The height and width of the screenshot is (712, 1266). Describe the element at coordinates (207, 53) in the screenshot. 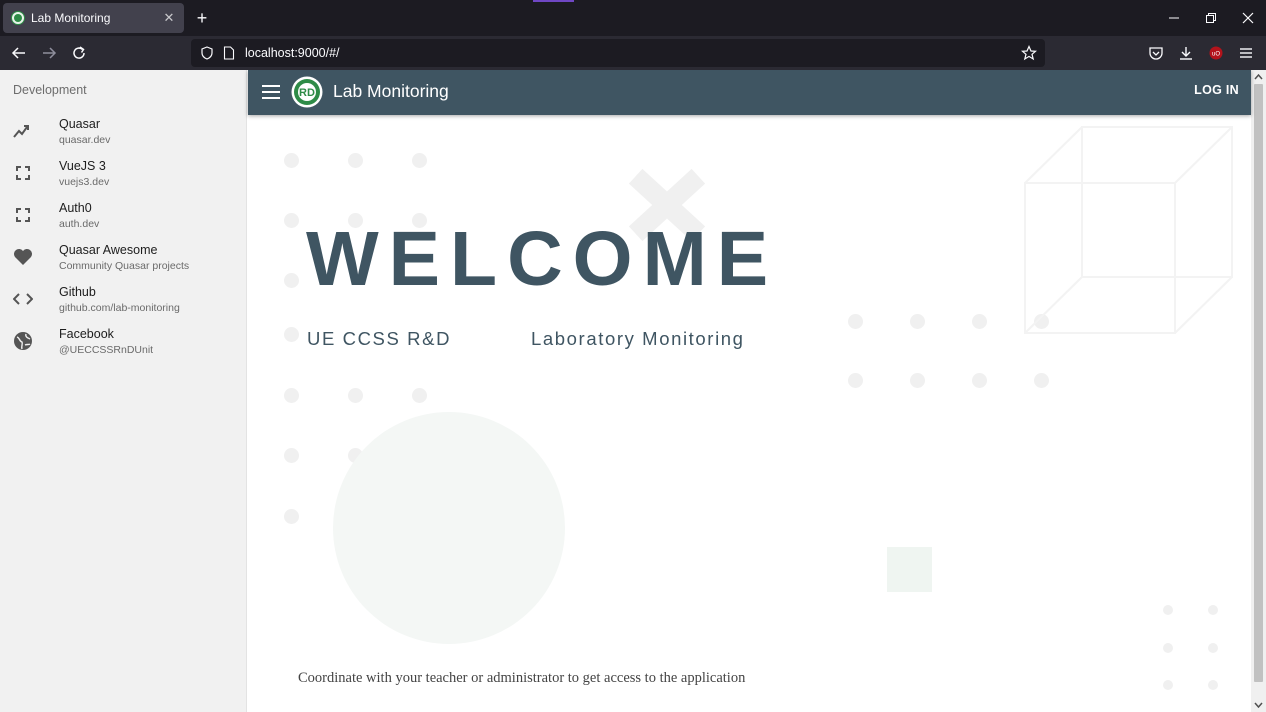

I see `shield-icon` at that location.